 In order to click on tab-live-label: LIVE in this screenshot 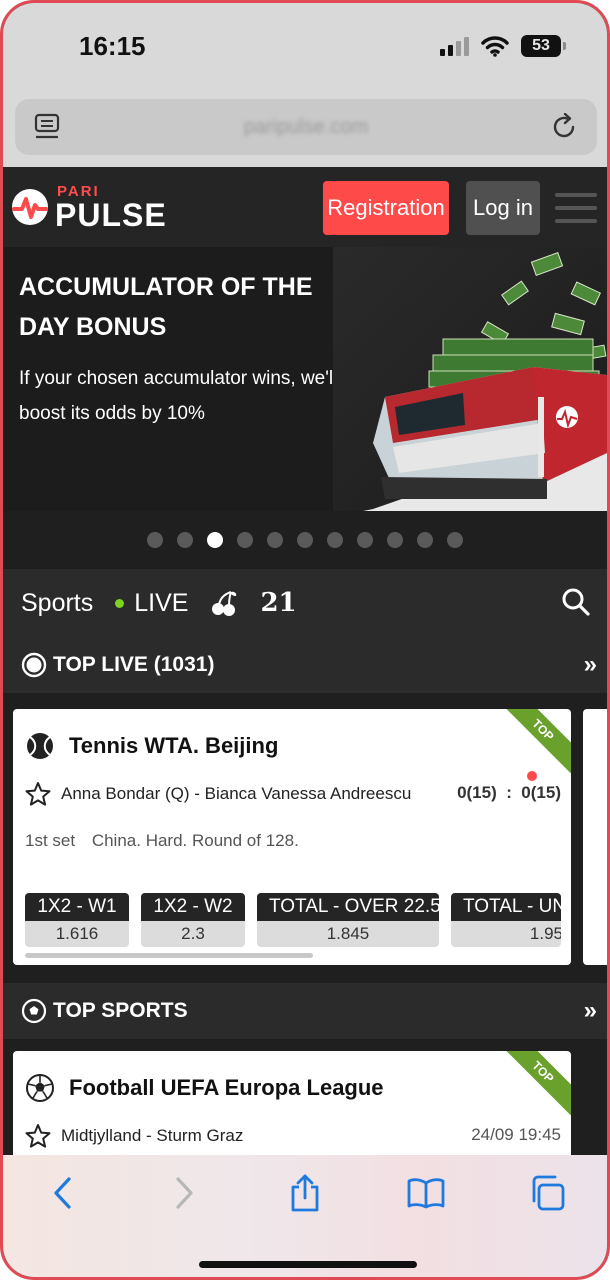, I will do `click(161, 602)`.